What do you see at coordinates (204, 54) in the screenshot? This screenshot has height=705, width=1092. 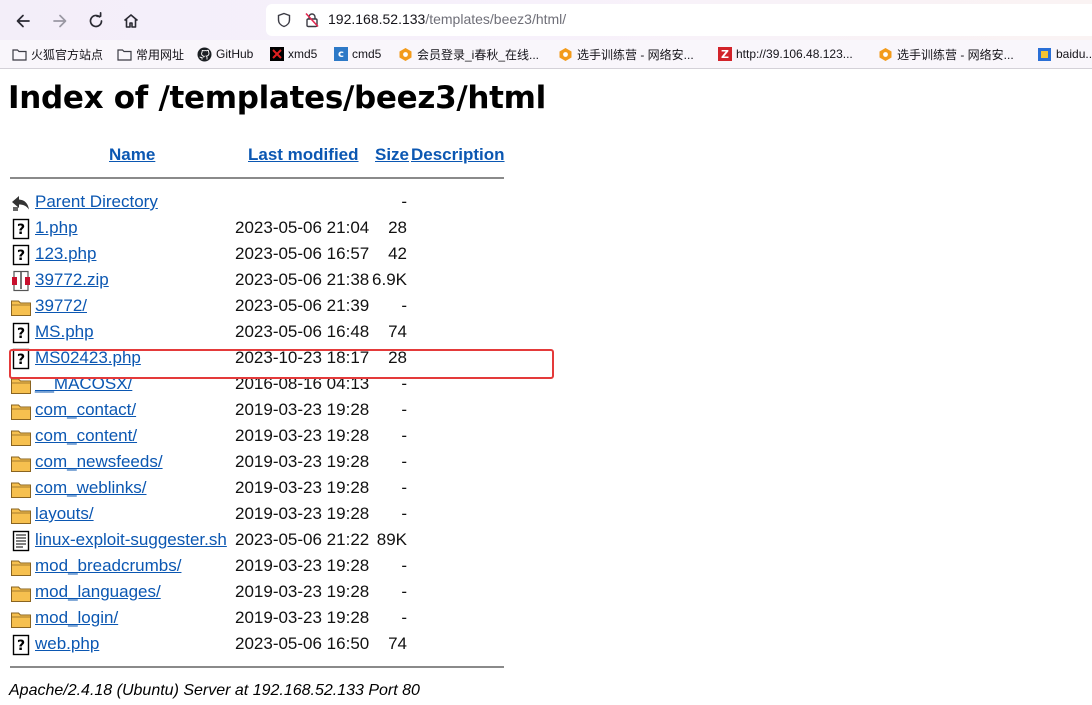 I see `github-icon` at bounding box center [204, 54].